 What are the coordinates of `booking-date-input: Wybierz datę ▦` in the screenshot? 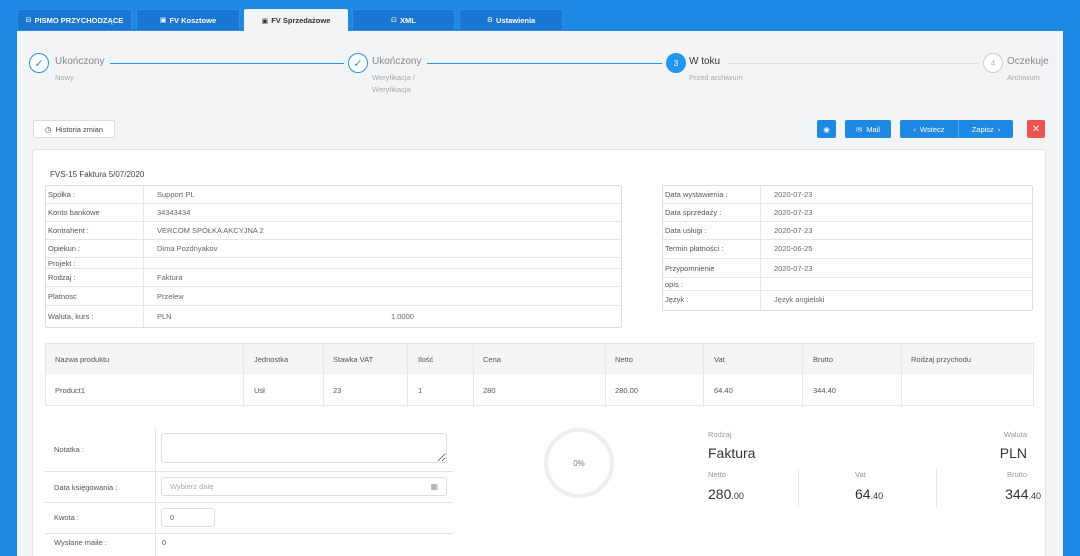 It's located at (304, 486).